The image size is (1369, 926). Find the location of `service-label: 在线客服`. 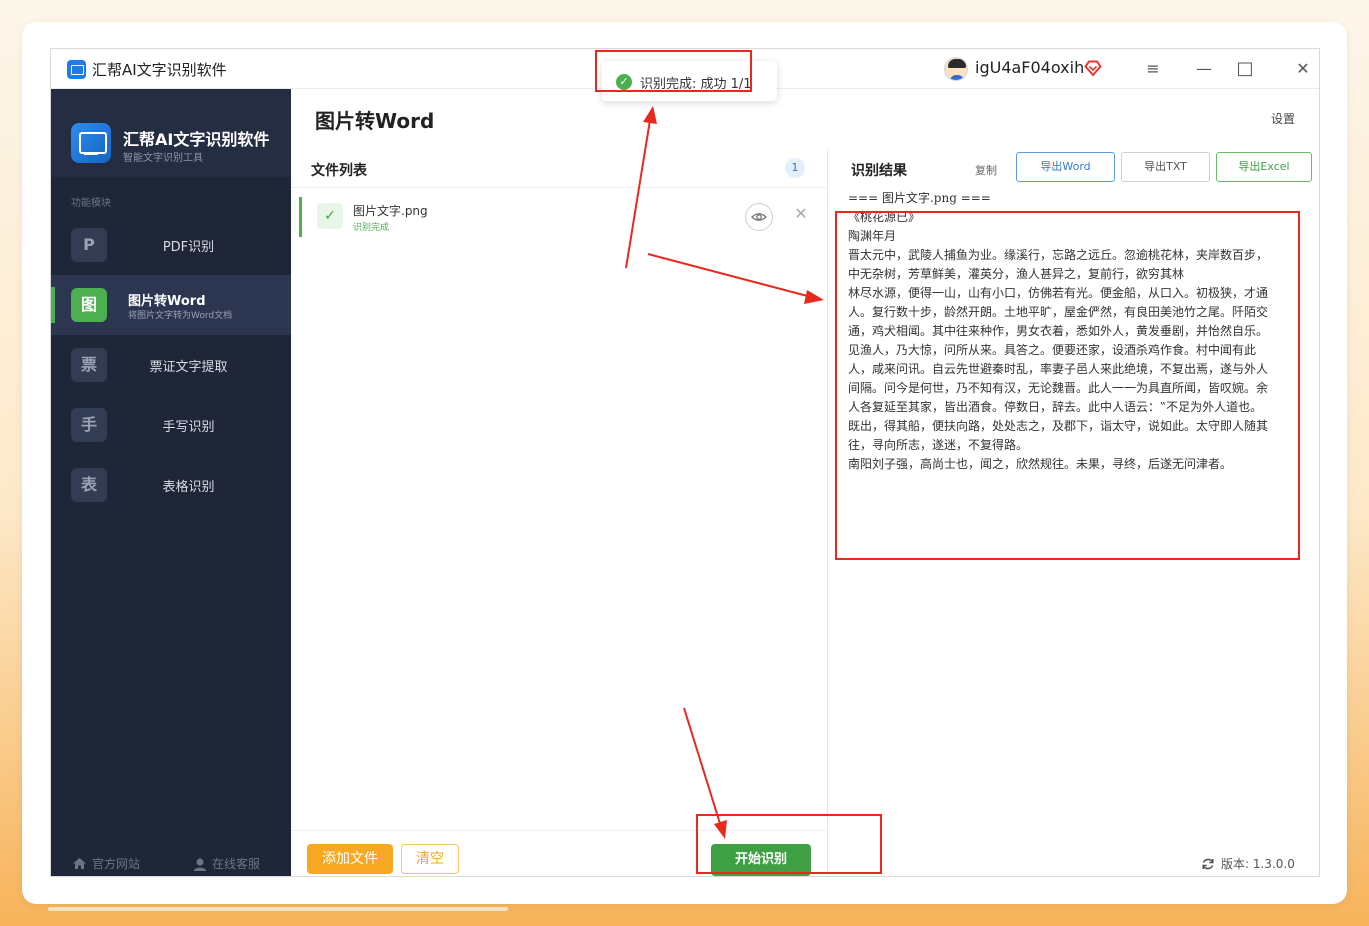

service-label: 在线客服 is located at coordinates (236, 864).